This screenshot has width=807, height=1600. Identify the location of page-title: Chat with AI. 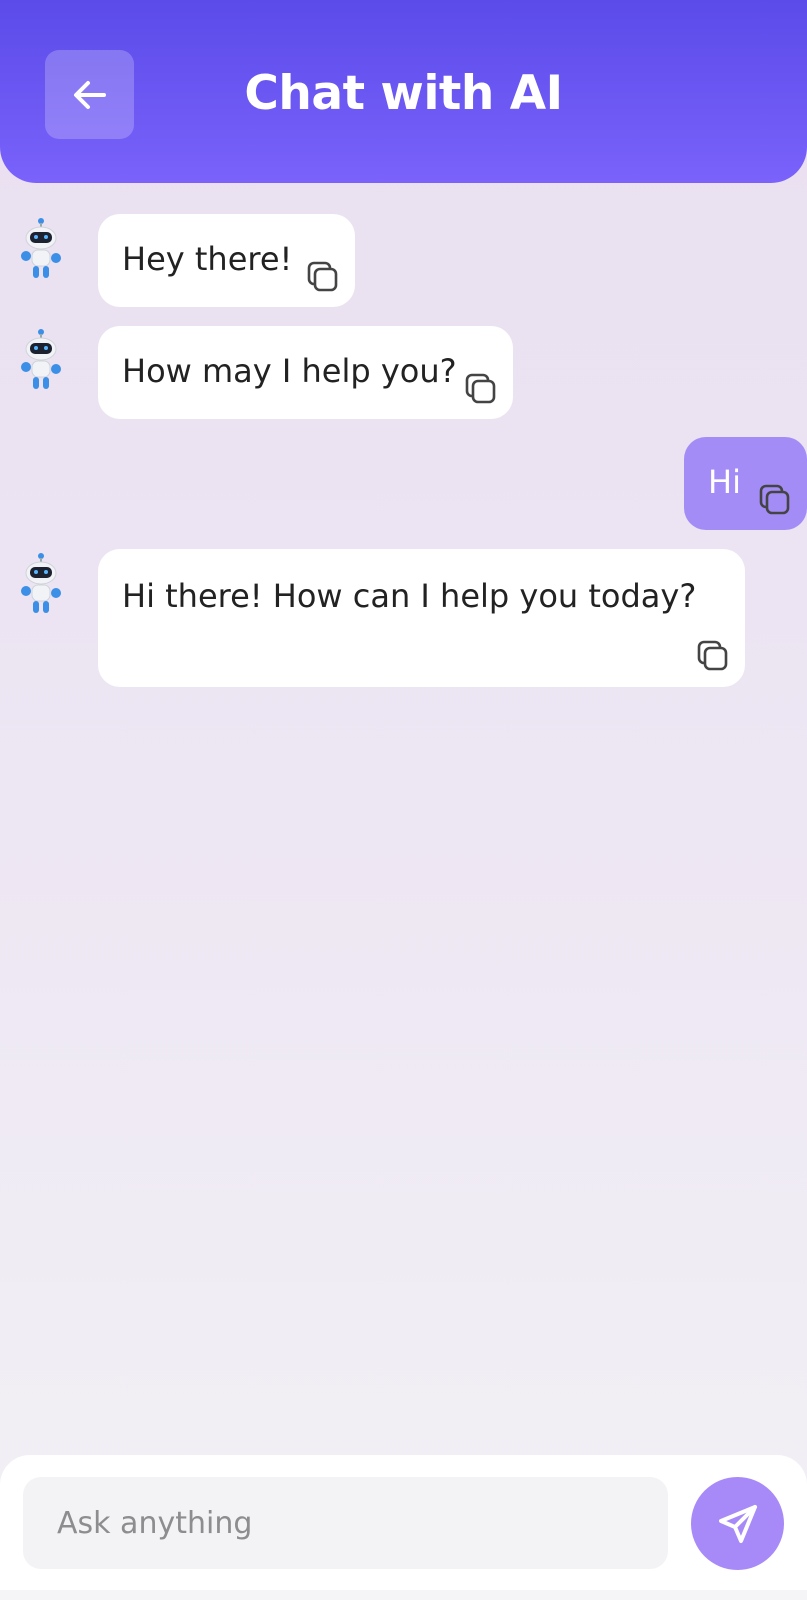
(403, 93).